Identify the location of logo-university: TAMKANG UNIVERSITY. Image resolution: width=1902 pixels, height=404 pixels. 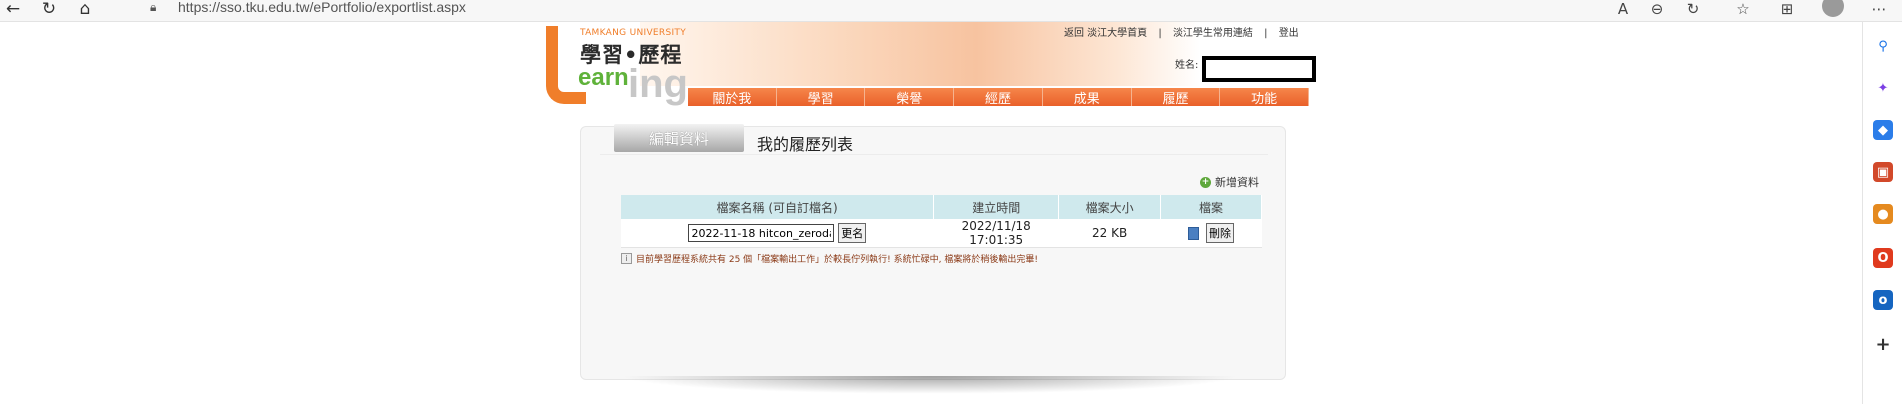
(633, 33).